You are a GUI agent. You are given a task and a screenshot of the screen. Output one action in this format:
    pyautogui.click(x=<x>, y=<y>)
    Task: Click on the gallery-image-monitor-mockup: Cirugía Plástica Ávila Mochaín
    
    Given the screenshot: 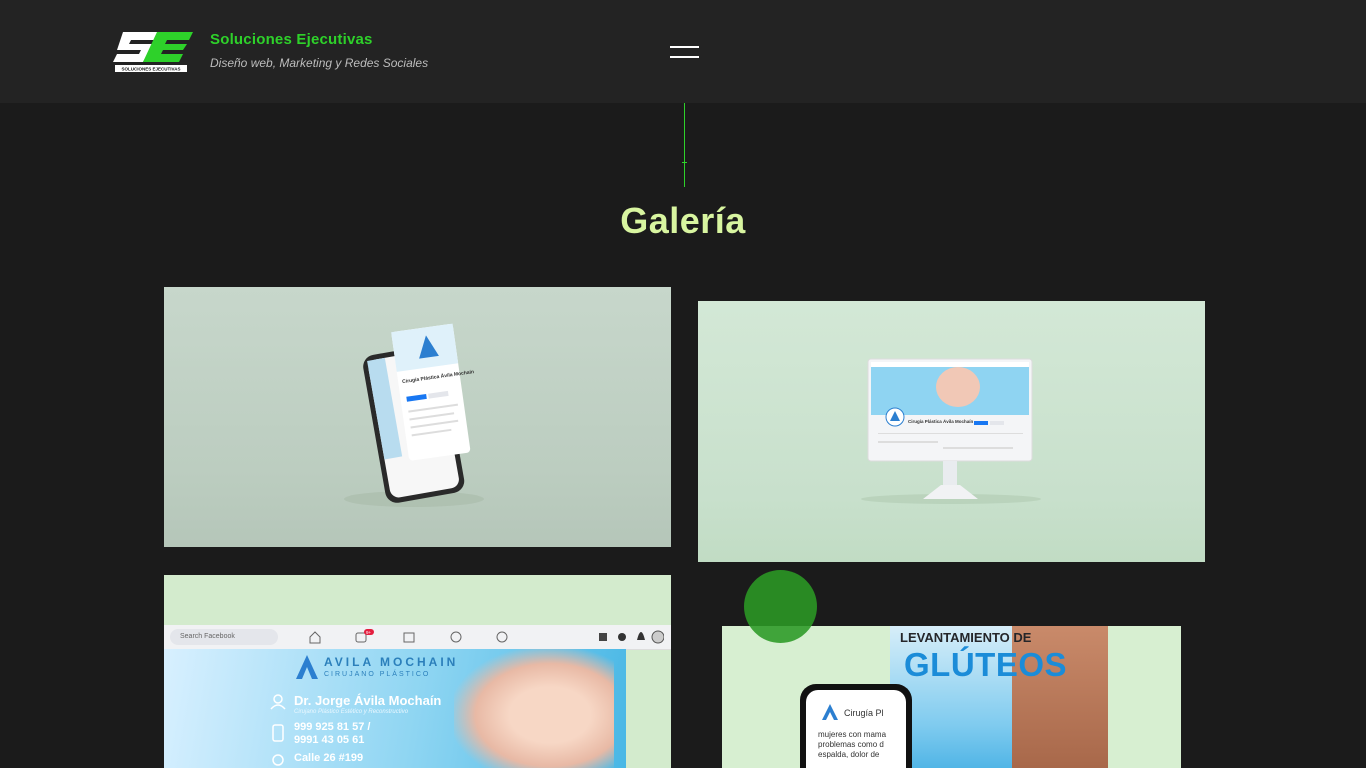 What is the action you would take?
    pyautogui.click(x=951, y=431)
    